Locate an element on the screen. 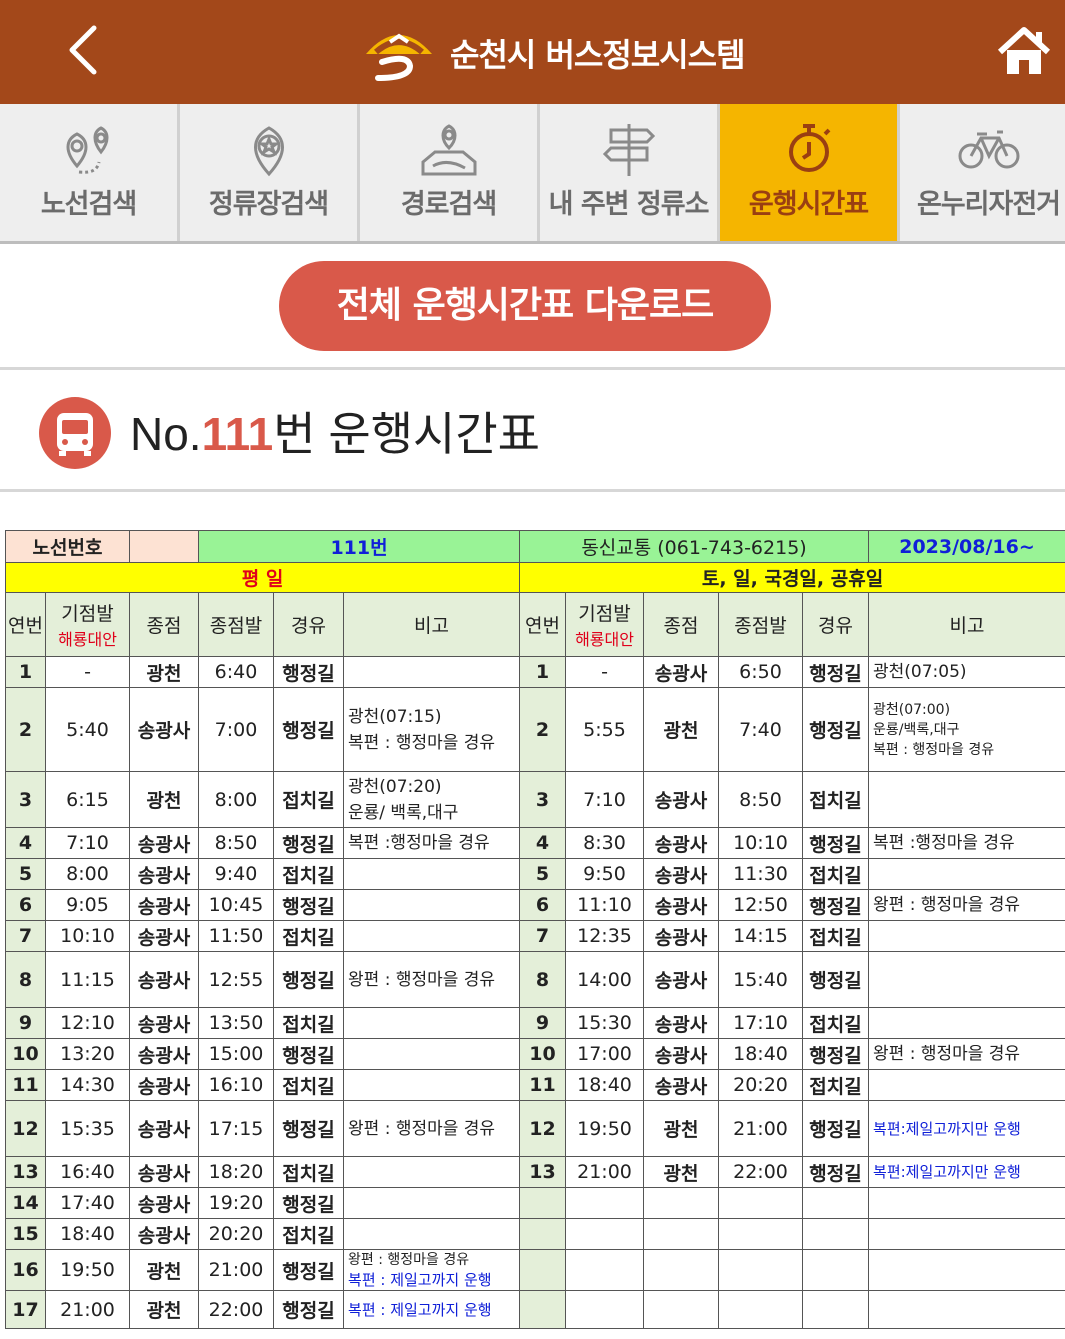 Image resolution: width=1065 pixels, height=1339 pixels. weekday-cell-note: 왕편 : 행정마을 경유 is located at coordinates (432, 979).